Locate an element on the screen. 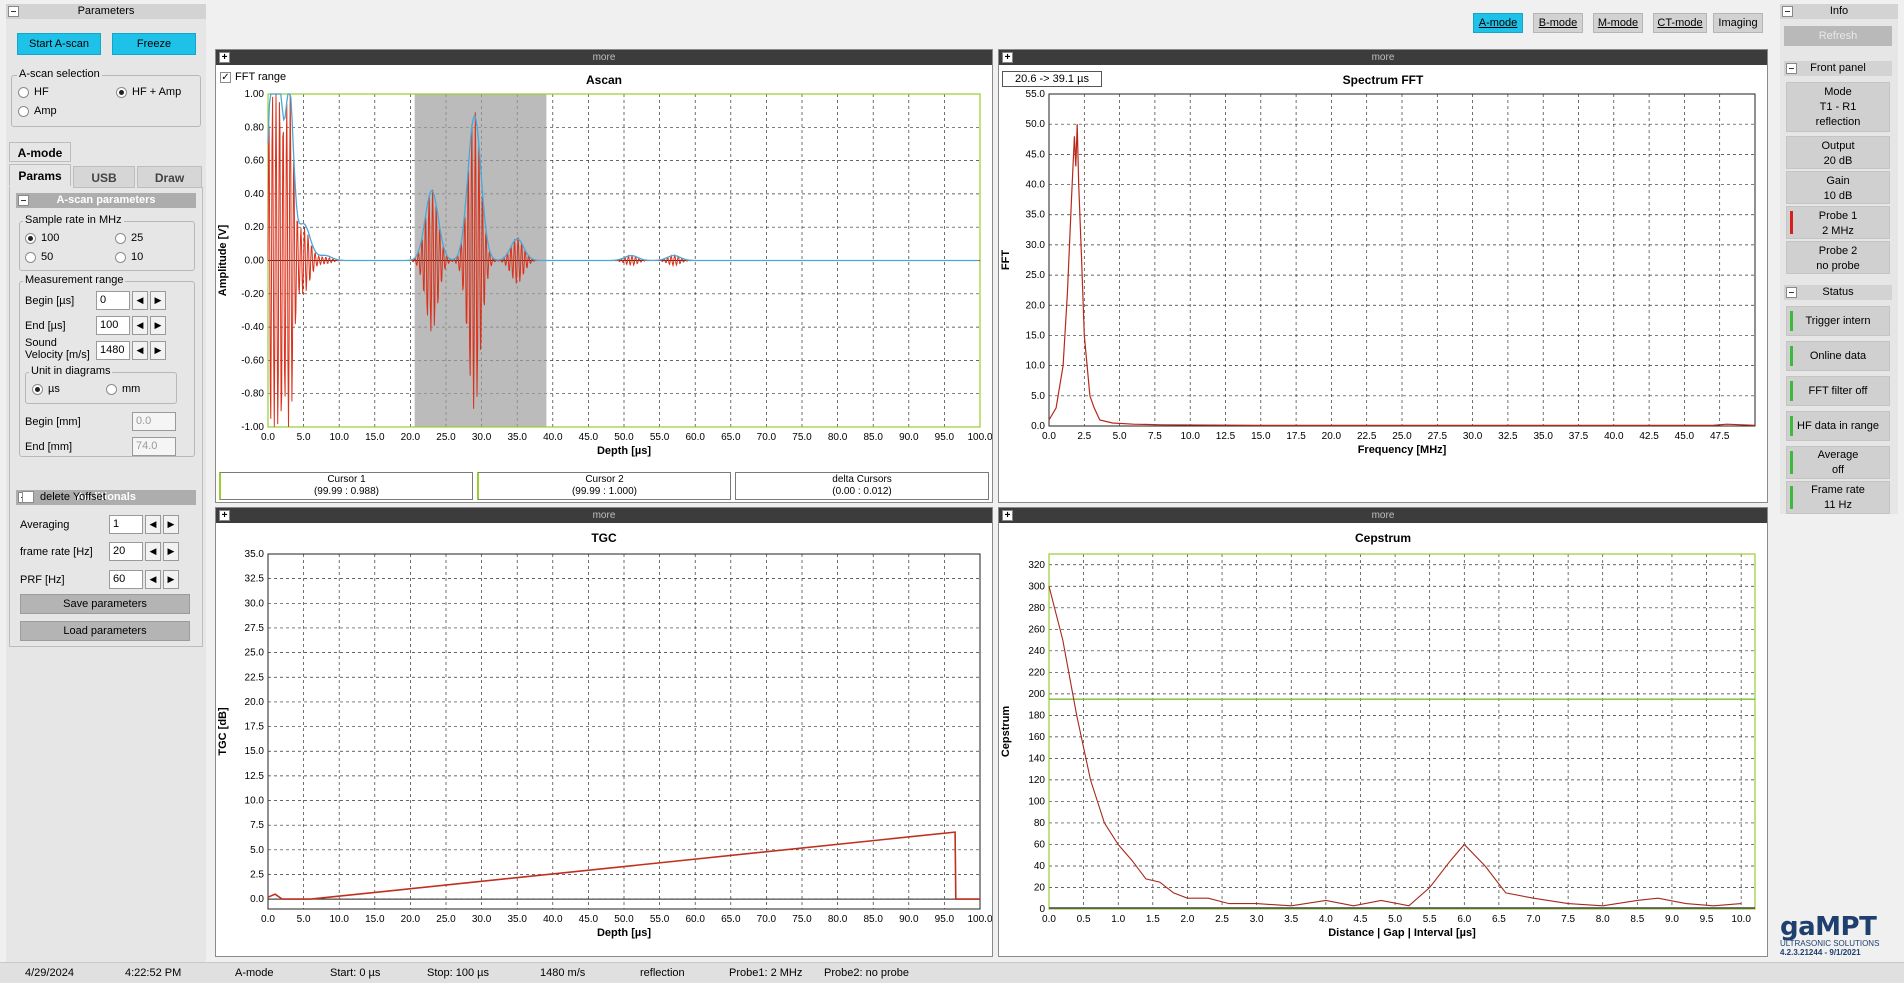  y-tick-label: 30.0 is located at coordinates (255, 603).